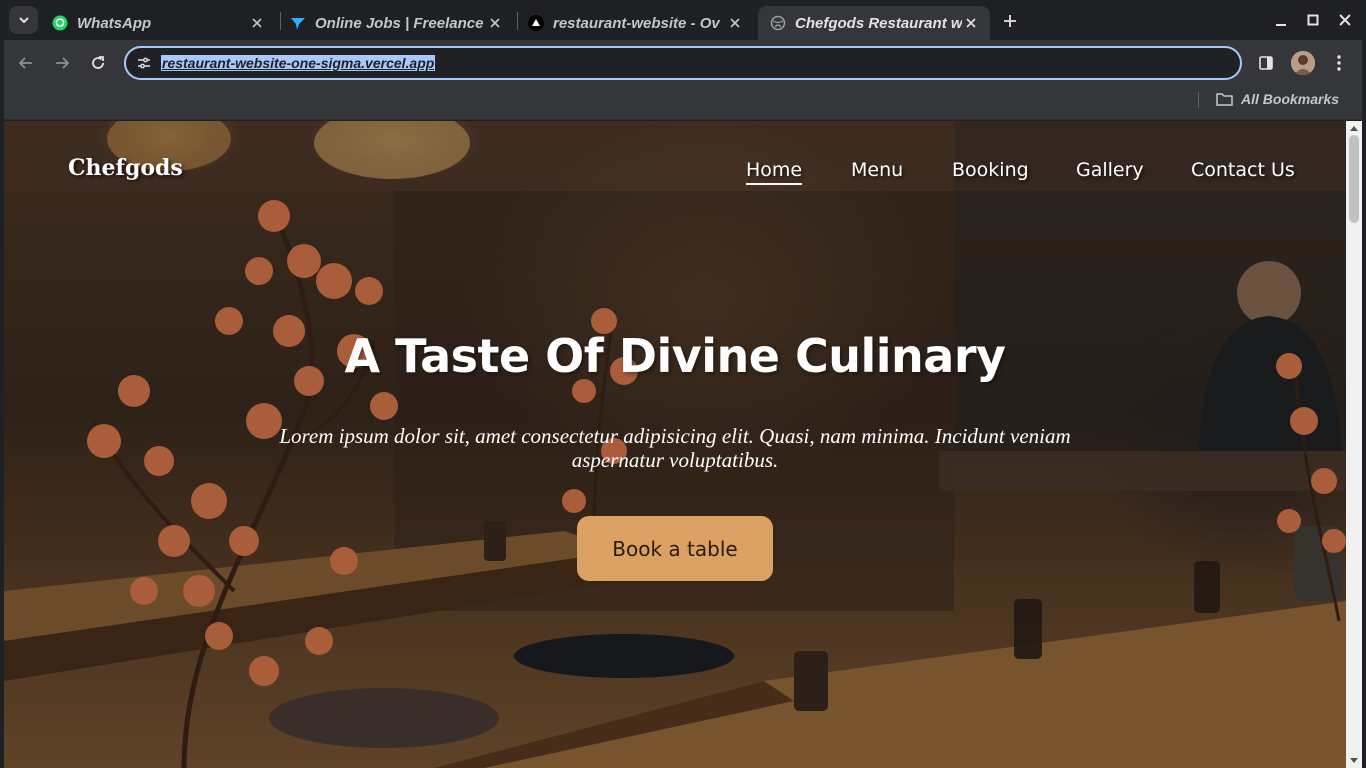  I want to click on tab-freelancer: Online Jobs | Freelance, so click(396, 23).